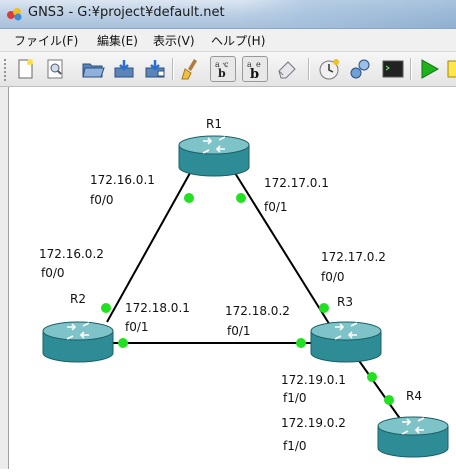  I want to click on start-icon, so click(429, 69).